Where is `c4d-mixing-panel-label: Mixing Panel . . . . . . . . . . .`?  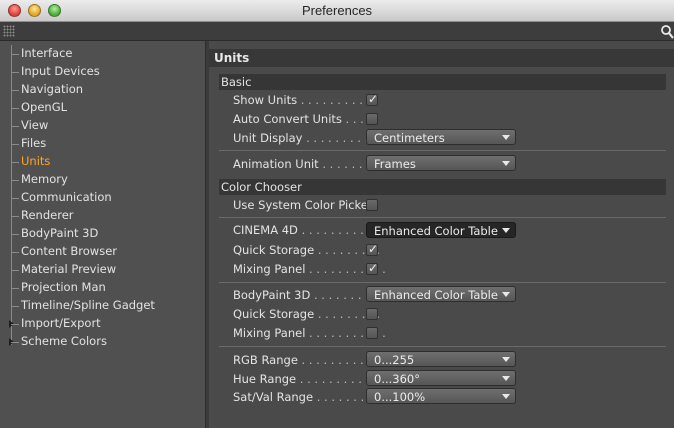 c4d-mixing-panel-label: Mixing Panel . . . . . . . . . . . is located at coordinates (309, 269).